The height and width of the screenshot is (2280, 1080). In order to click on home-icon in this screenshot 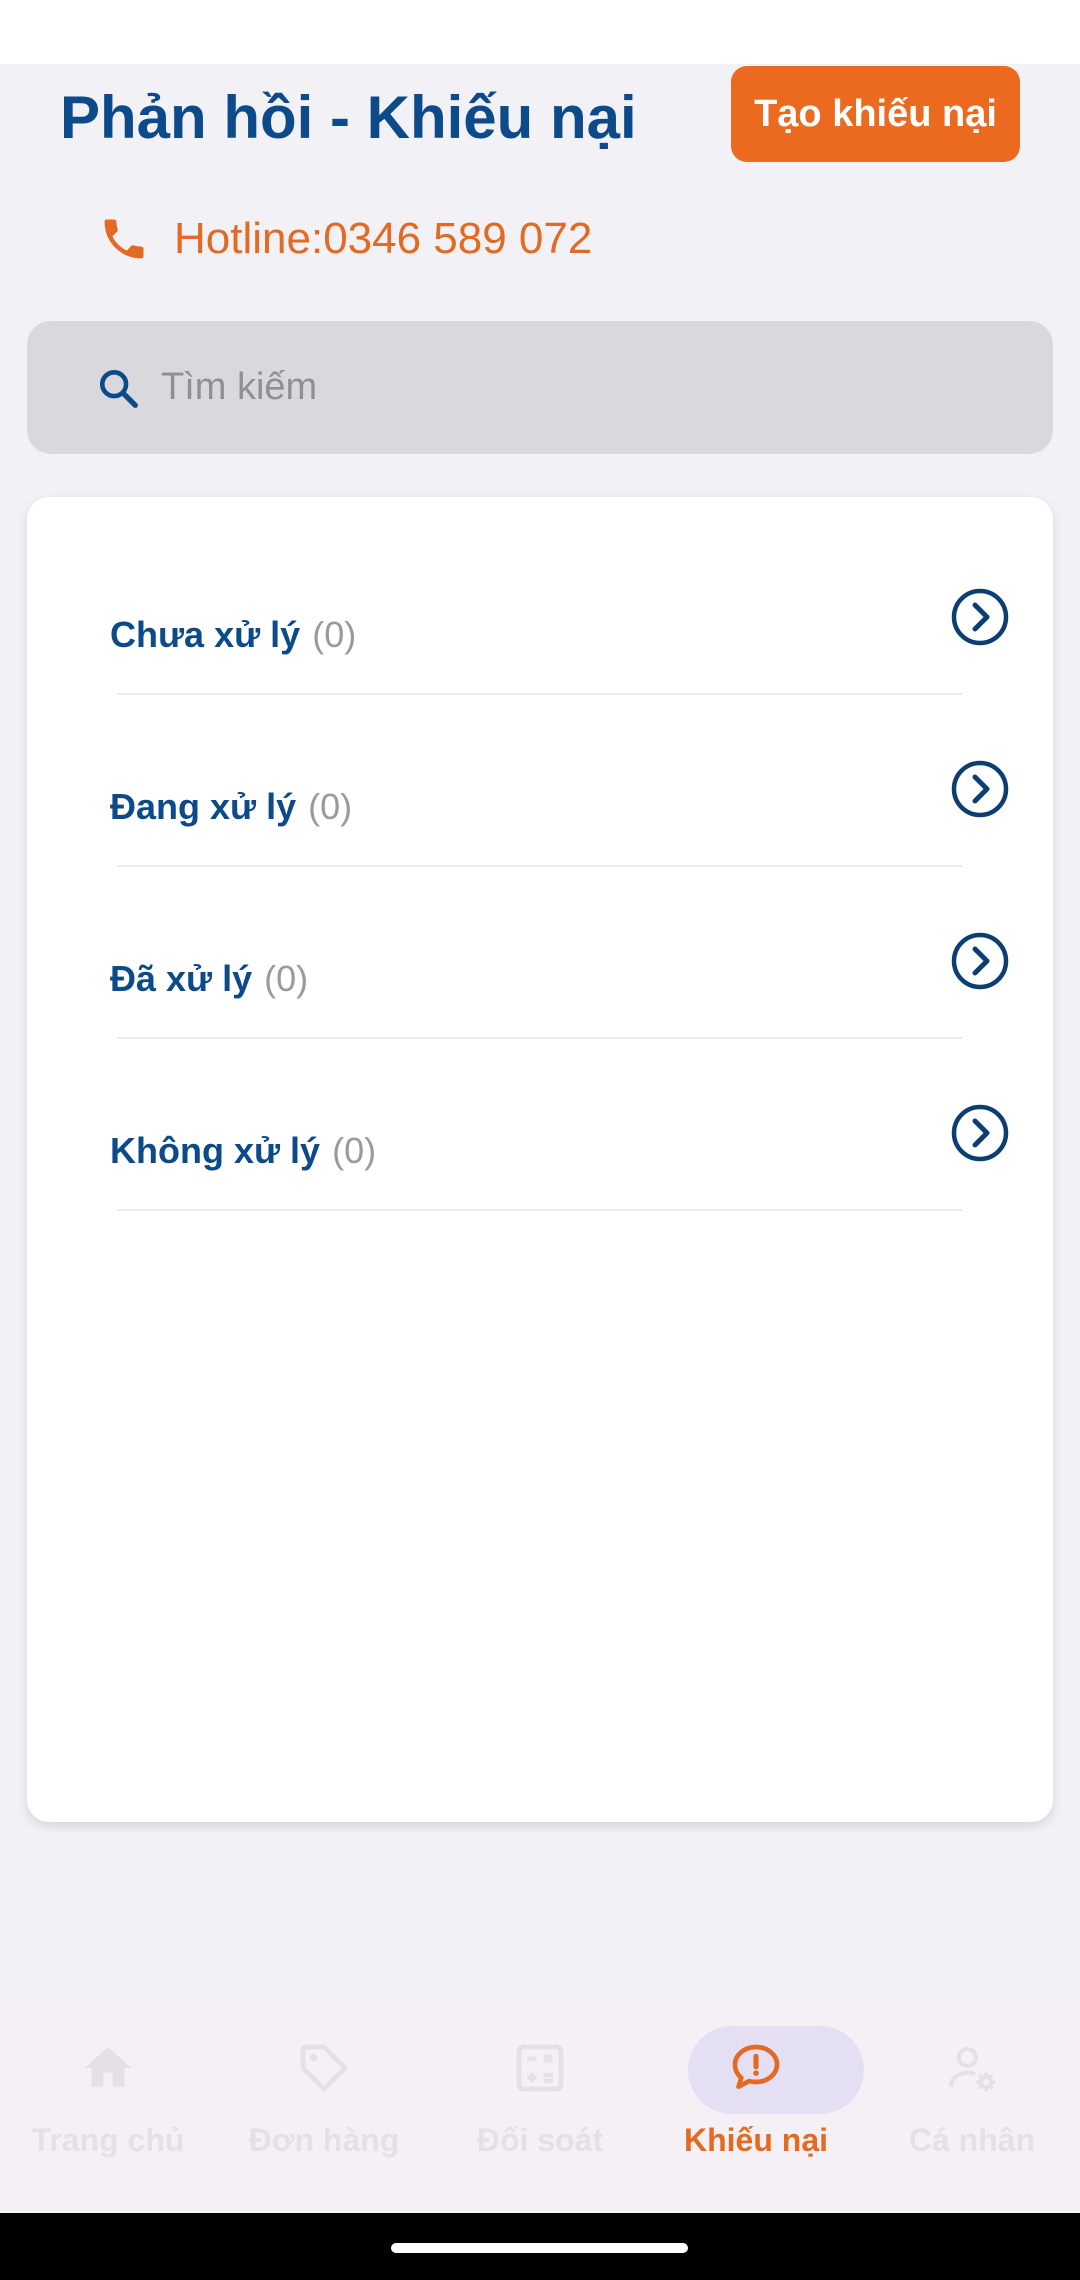, I will do `click(108, 2068)`.